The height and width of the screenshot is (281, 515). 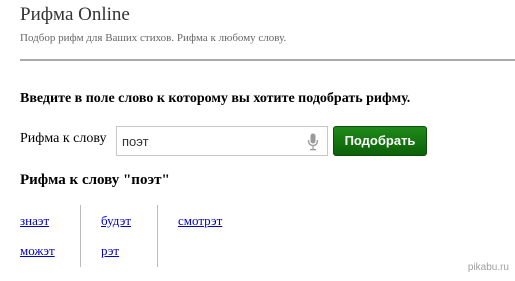 I want to click on word-search-box, so click(x=222, y=141).